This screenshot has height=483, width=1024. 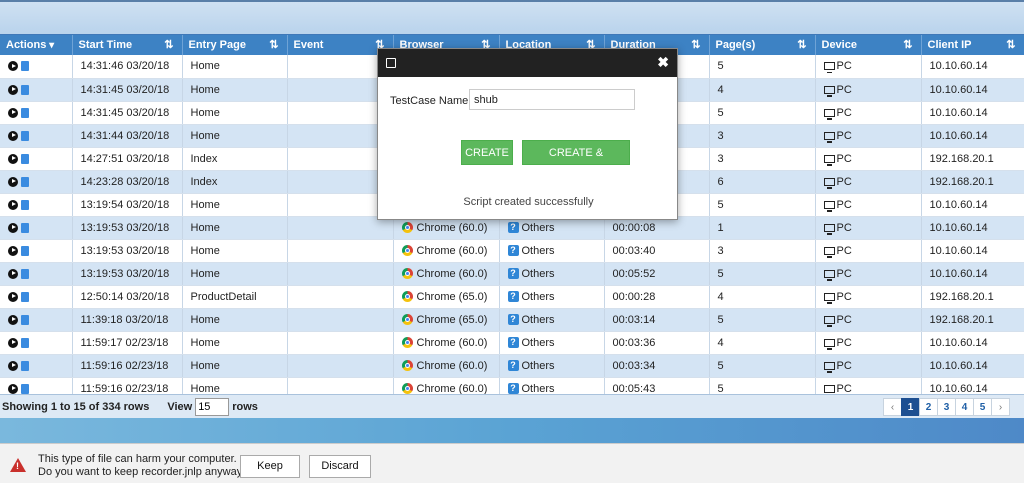 I want to click on column-header: Start Time ⇅, so click(x=127, y=45).